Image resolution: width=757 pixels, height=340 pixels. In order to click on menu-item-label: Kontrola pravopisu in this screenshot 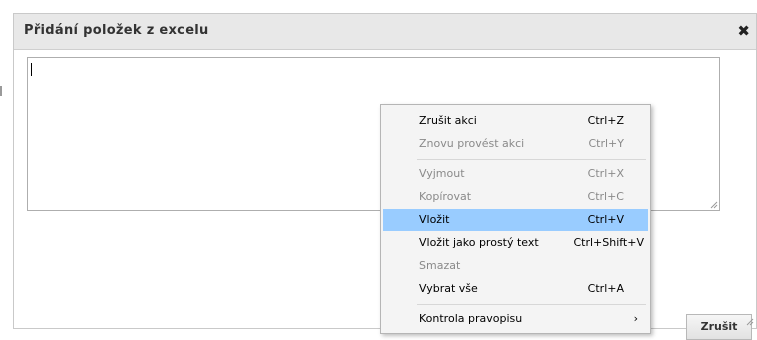, I will do `click(471, 318)`.